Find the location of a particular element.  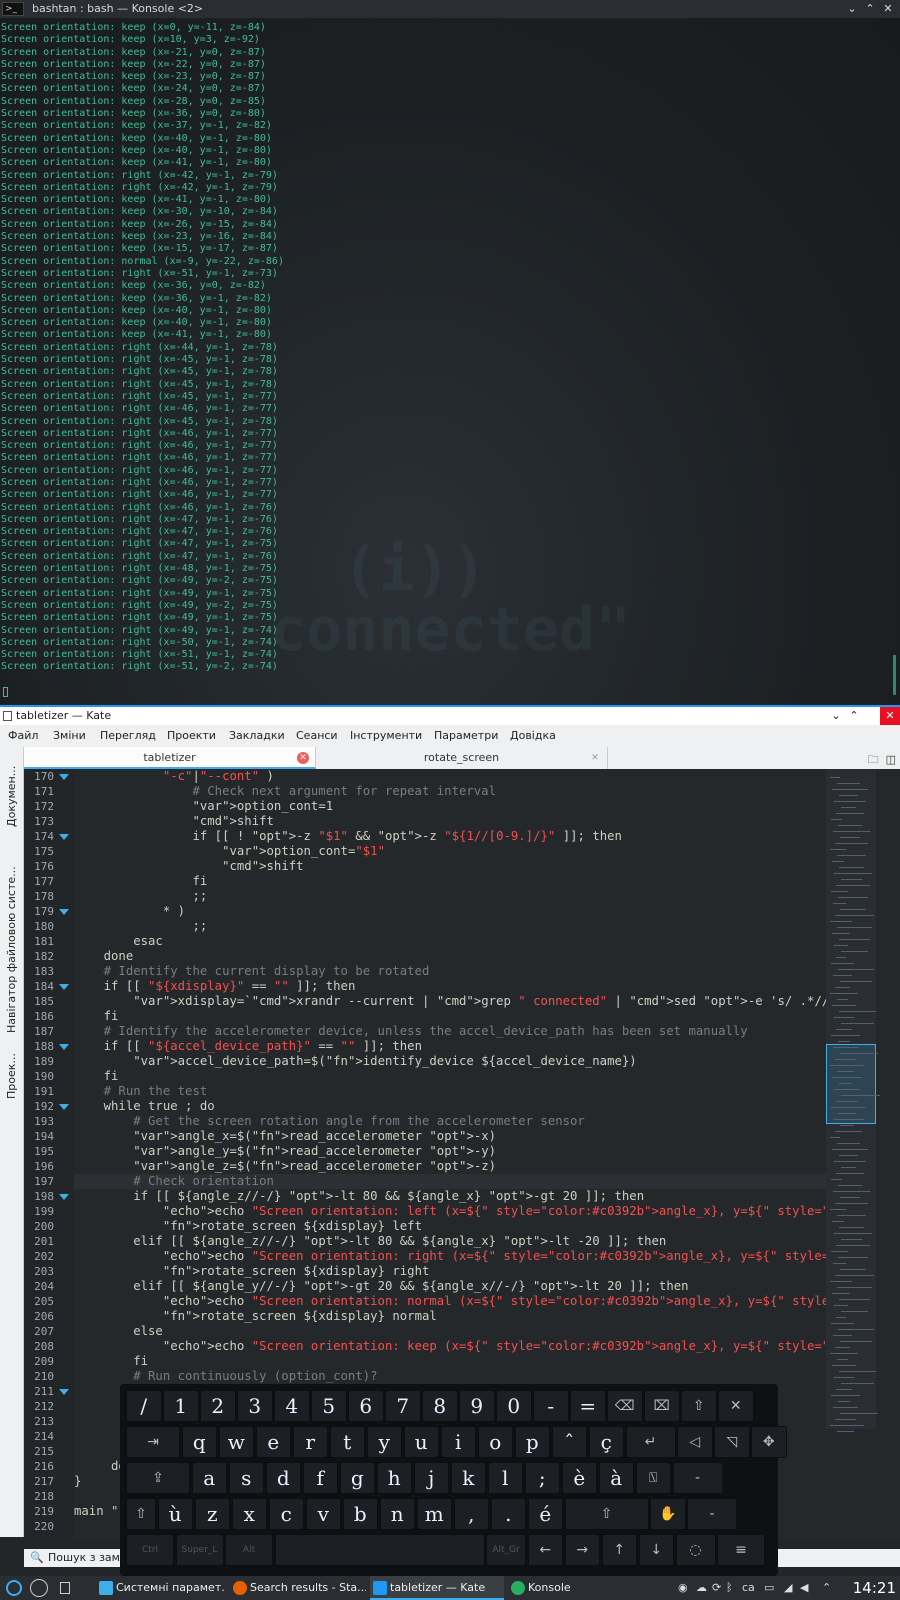

menu-file: Файл is located at coordinates (23, 736).